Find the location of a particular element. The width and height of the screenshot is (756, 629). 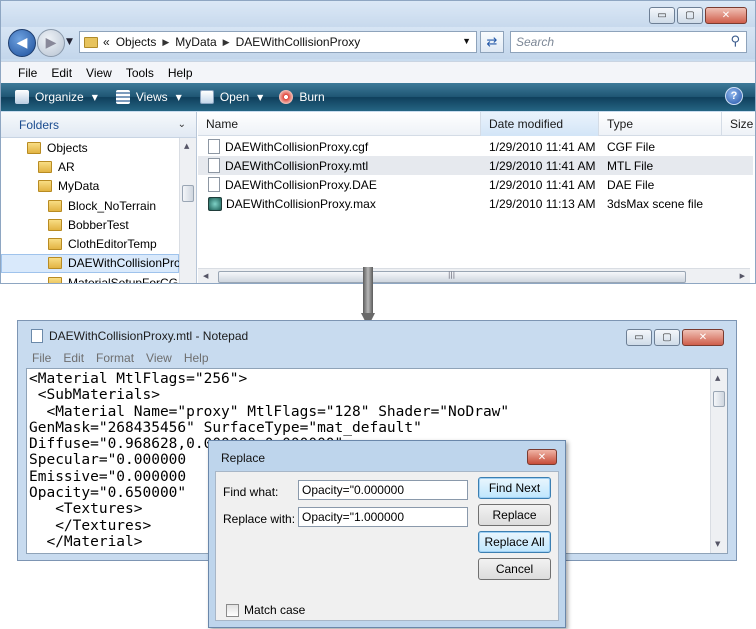

open-button: Open ▼ is located at coordinates (231, 97).